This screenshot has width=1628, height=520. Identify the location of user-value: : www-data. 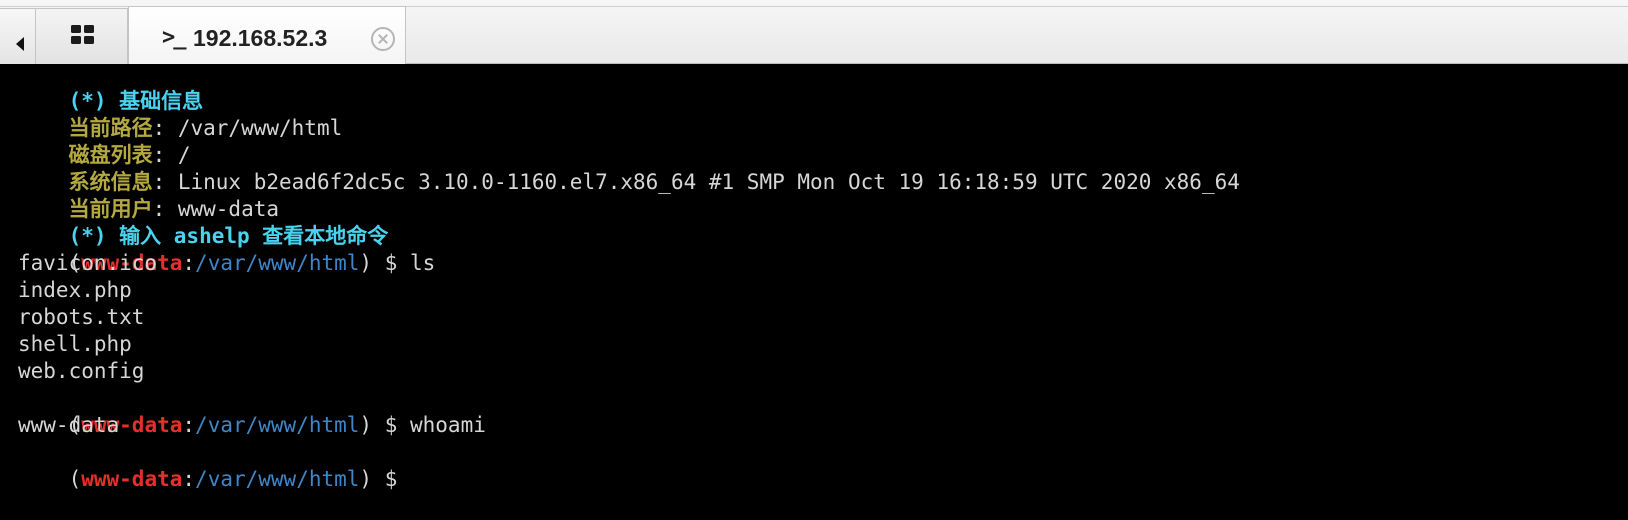
(216, 209).